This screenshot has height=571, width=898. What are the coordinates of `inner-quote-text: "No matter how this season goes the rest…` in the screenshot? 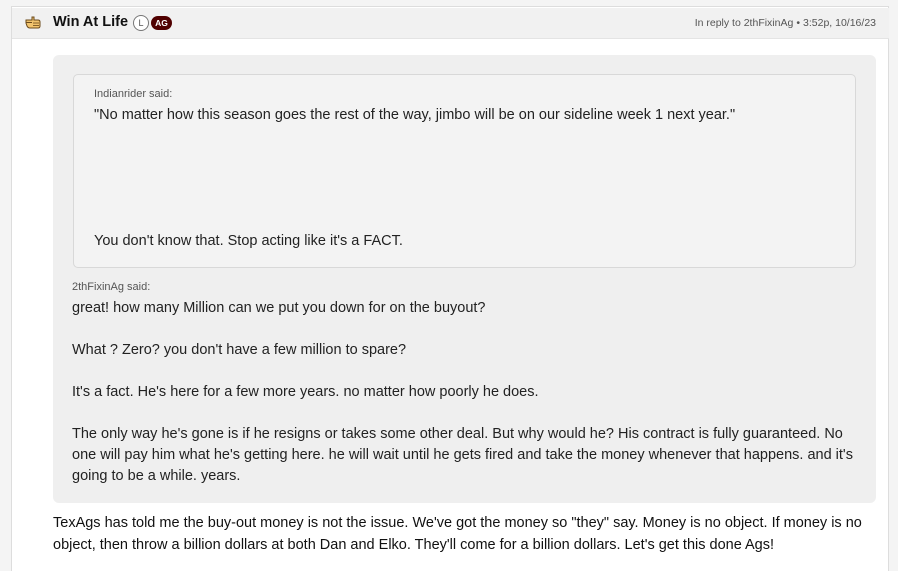 It's located at (415, 115).